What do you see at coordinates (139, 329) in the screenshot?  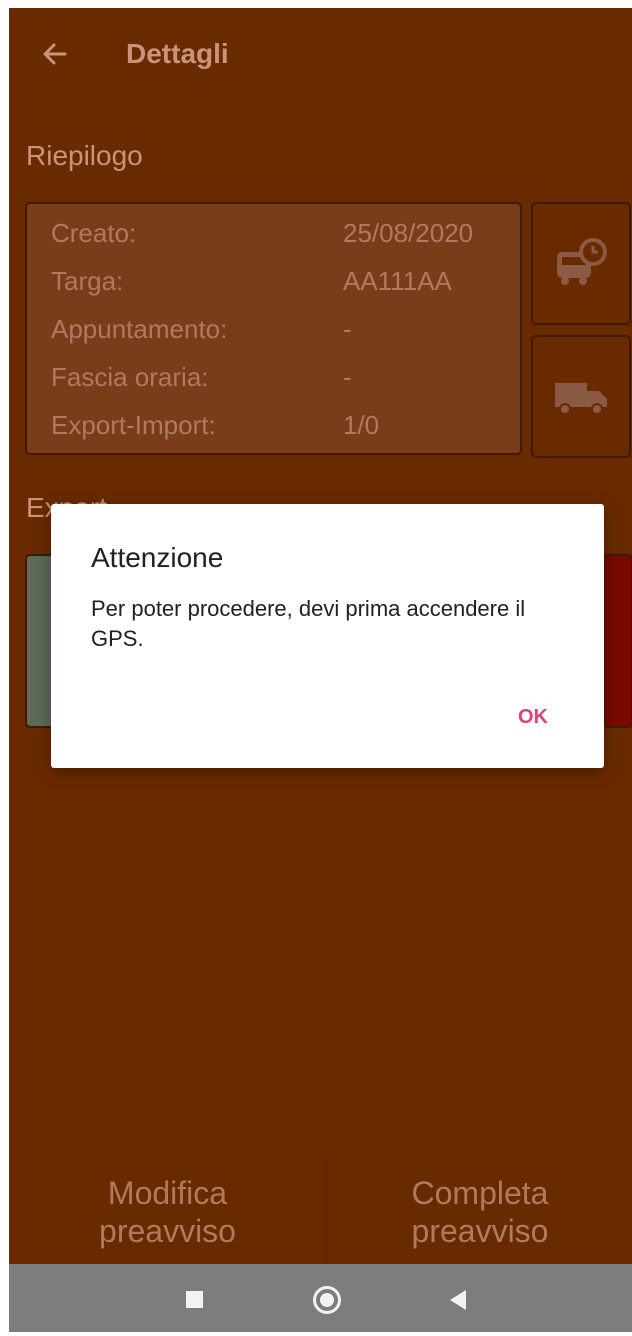 I see `appointment-label: Appuntamento:` at bounding box center [139, 329].